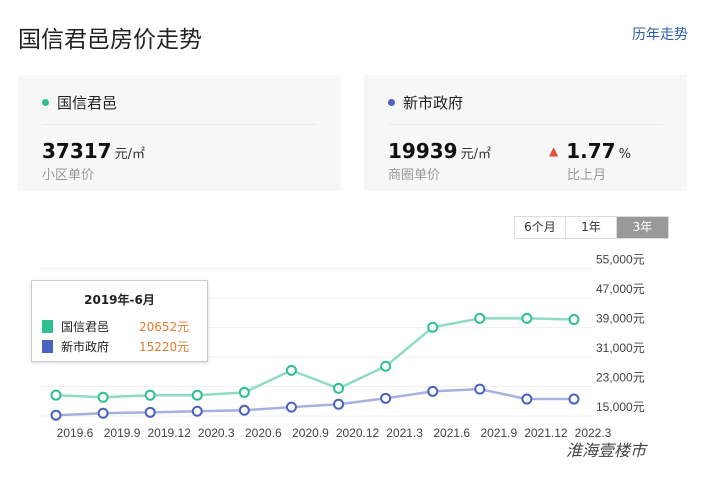  What do you see at coordinates (119, 300) in the screenshot?
I see `tooltip-title: 2019年-6月` at bounding box center [119, 300].